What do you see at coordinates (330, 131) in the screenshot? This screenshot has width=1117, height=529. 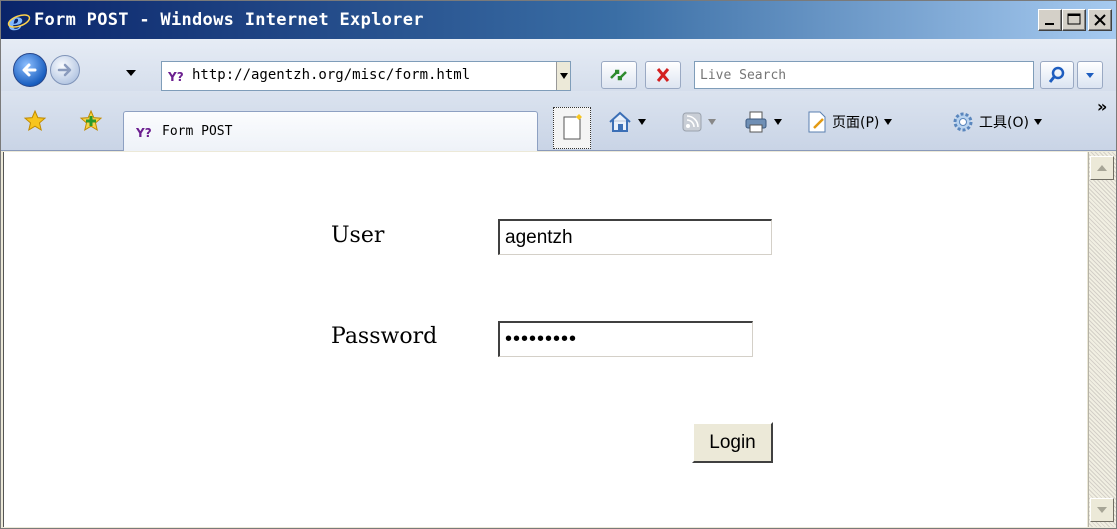 I see `tab-form-post: Y? Form POST` at bounding box center [330, 131].